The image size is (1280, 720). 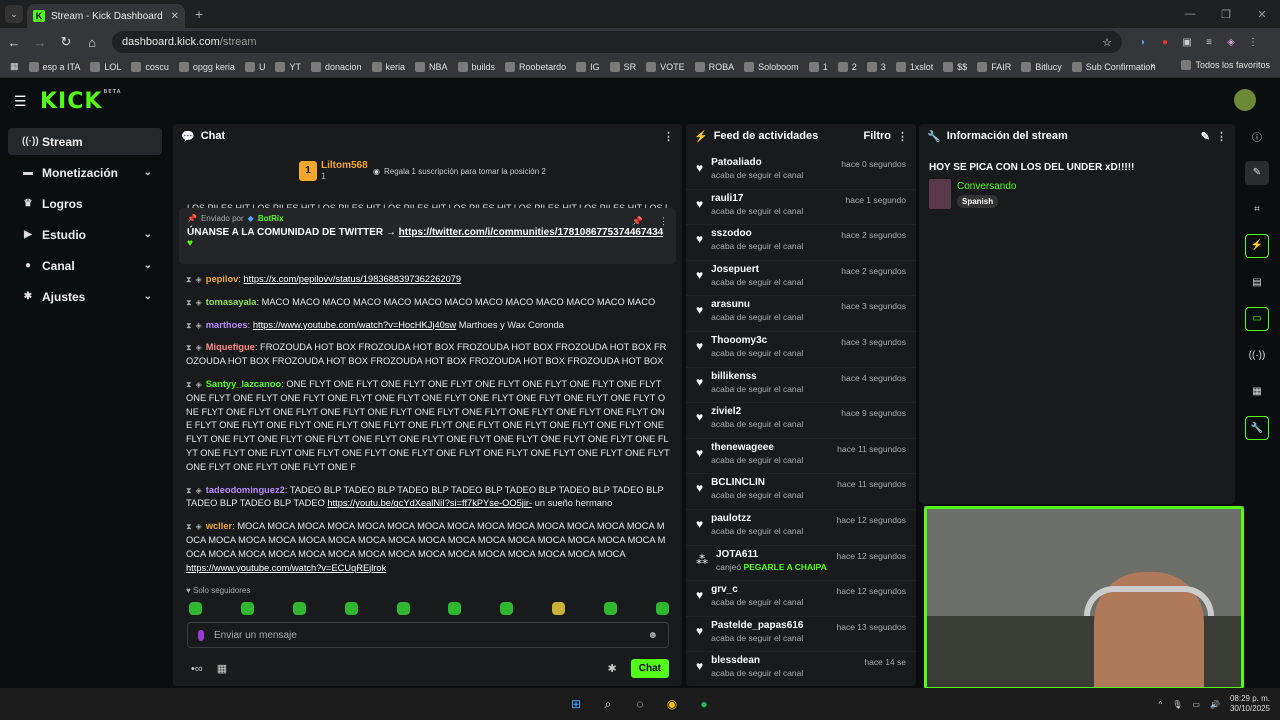 What do you see at coordinates (772, 340) in the screenshot?
I see `feed-username: Thooomy3c` at bounding box center [772, 340].